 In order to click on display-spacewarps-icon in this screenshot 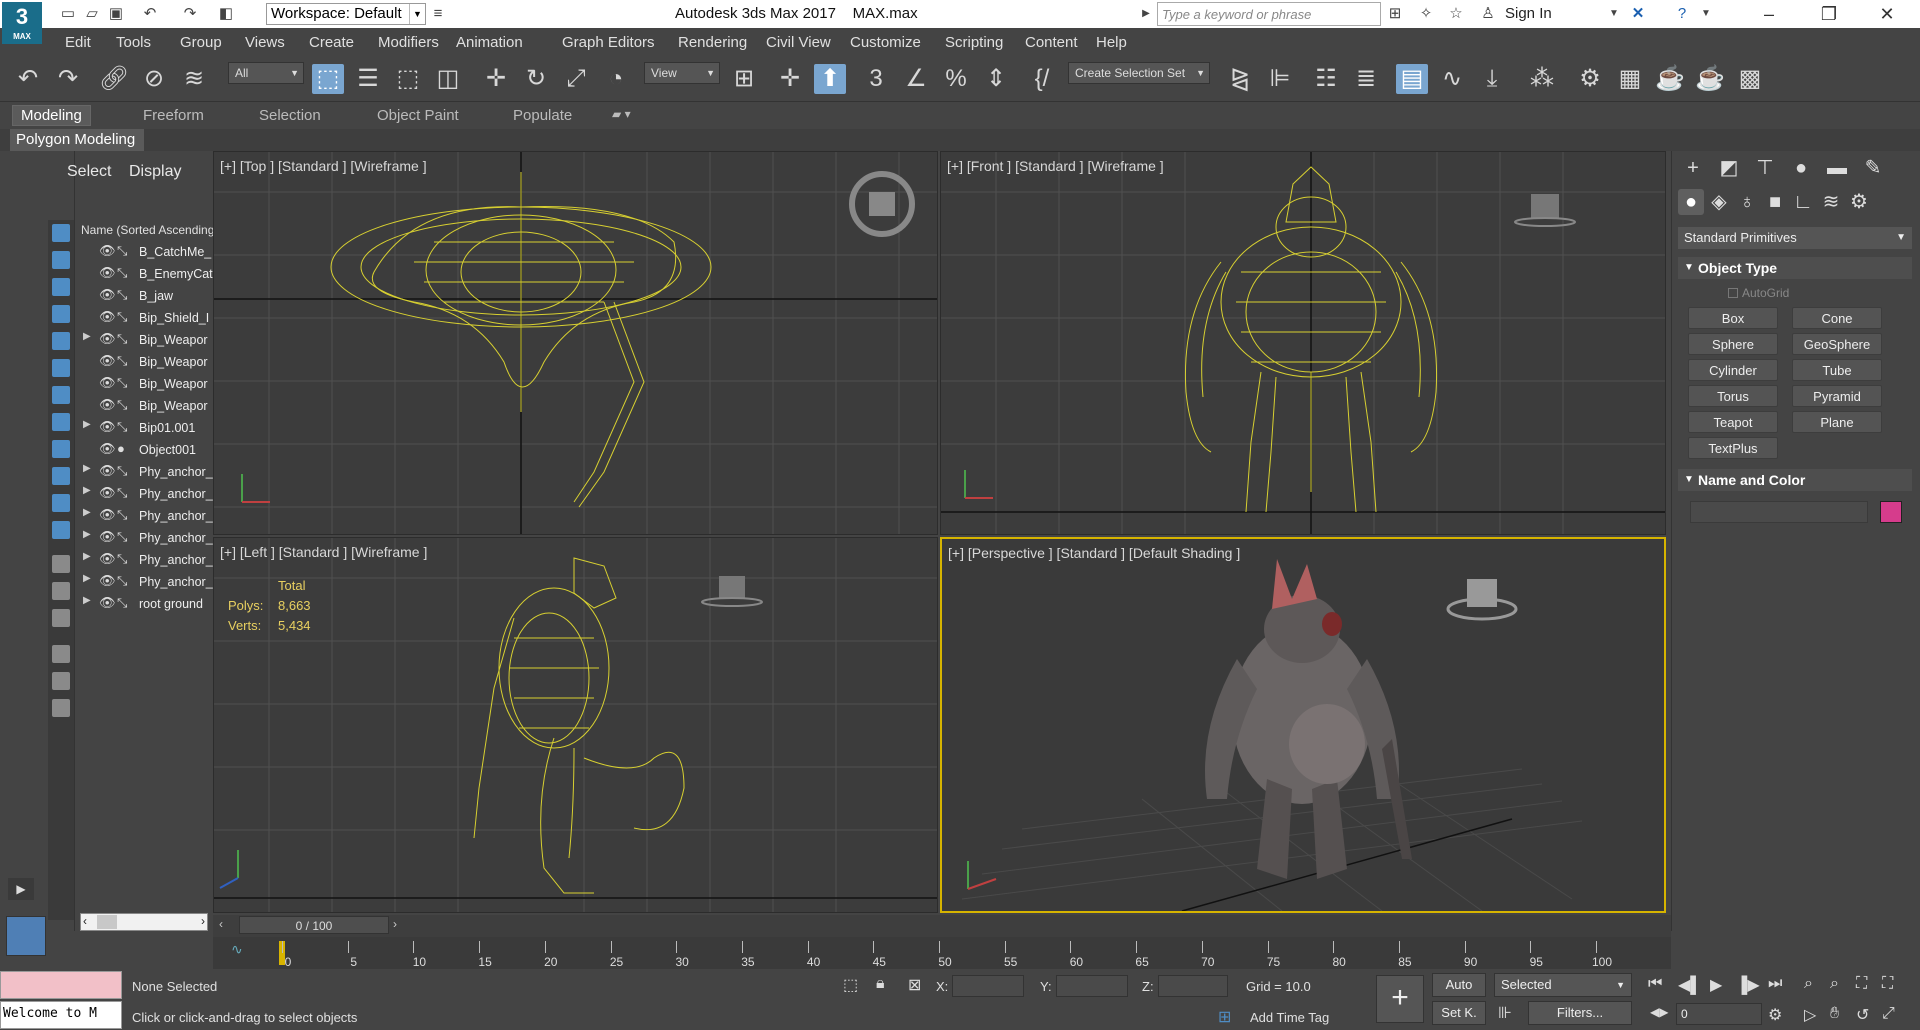, I will do `click(61, 368)`.